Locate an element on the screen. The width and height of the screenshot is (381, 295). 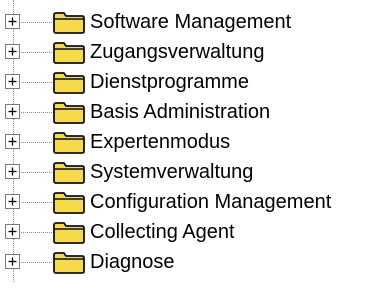
tree-node-configuration-management: Configuration Management is located at coordinates (190, 203).